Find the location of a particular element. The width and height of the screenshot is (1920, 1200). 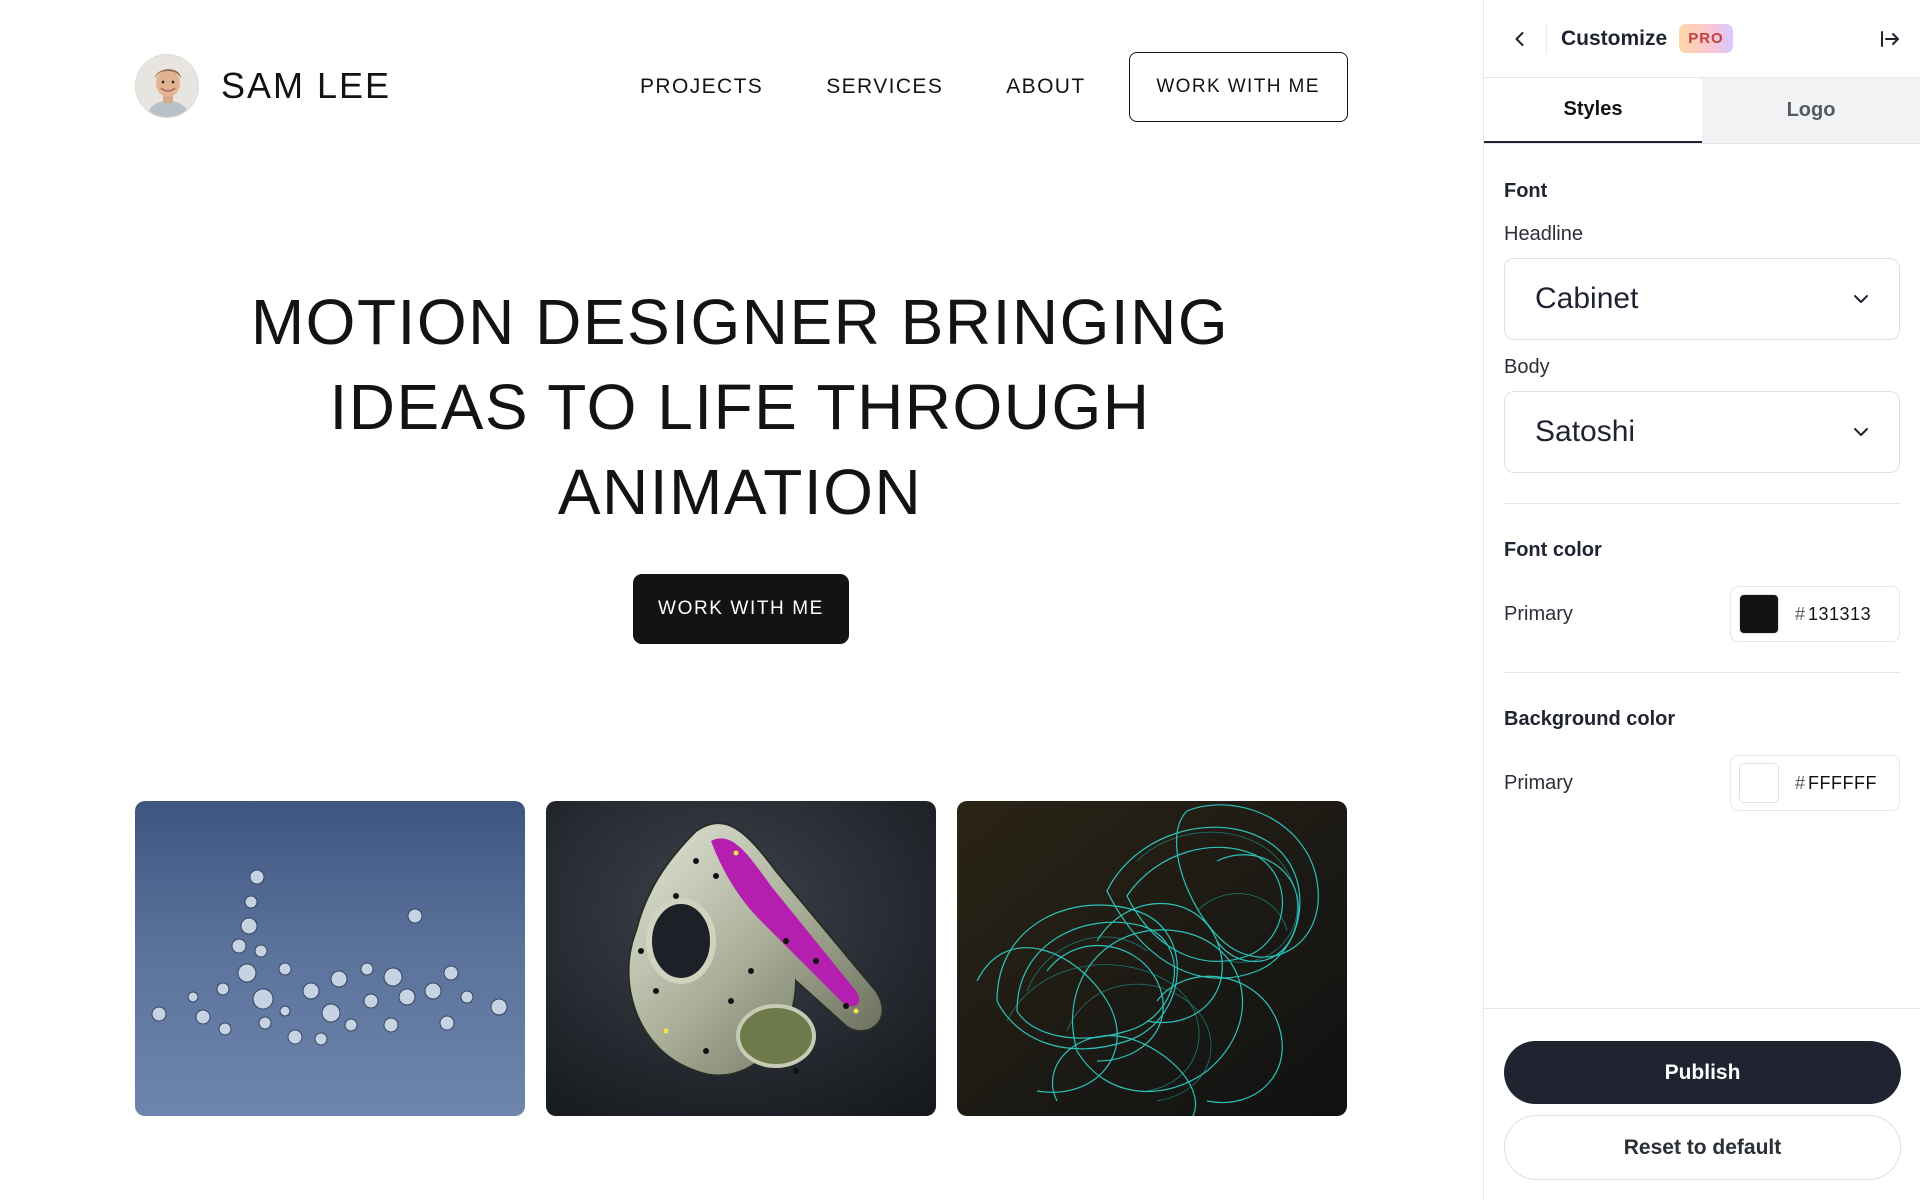

project-card-abstract-object is located at coordinates (741, 958).